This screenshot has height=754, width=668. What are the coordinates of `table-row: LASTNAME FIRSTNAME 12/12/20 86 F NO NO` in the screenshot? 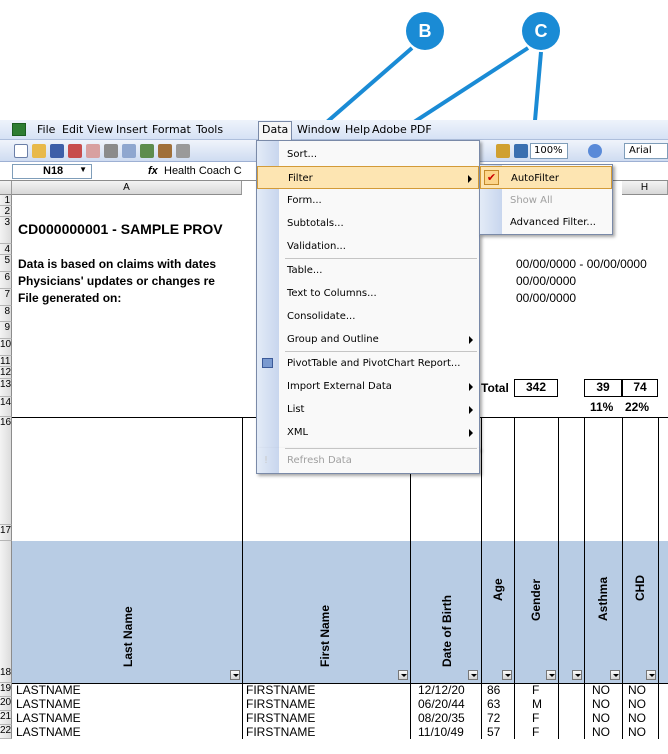 It's located at (334, 690).